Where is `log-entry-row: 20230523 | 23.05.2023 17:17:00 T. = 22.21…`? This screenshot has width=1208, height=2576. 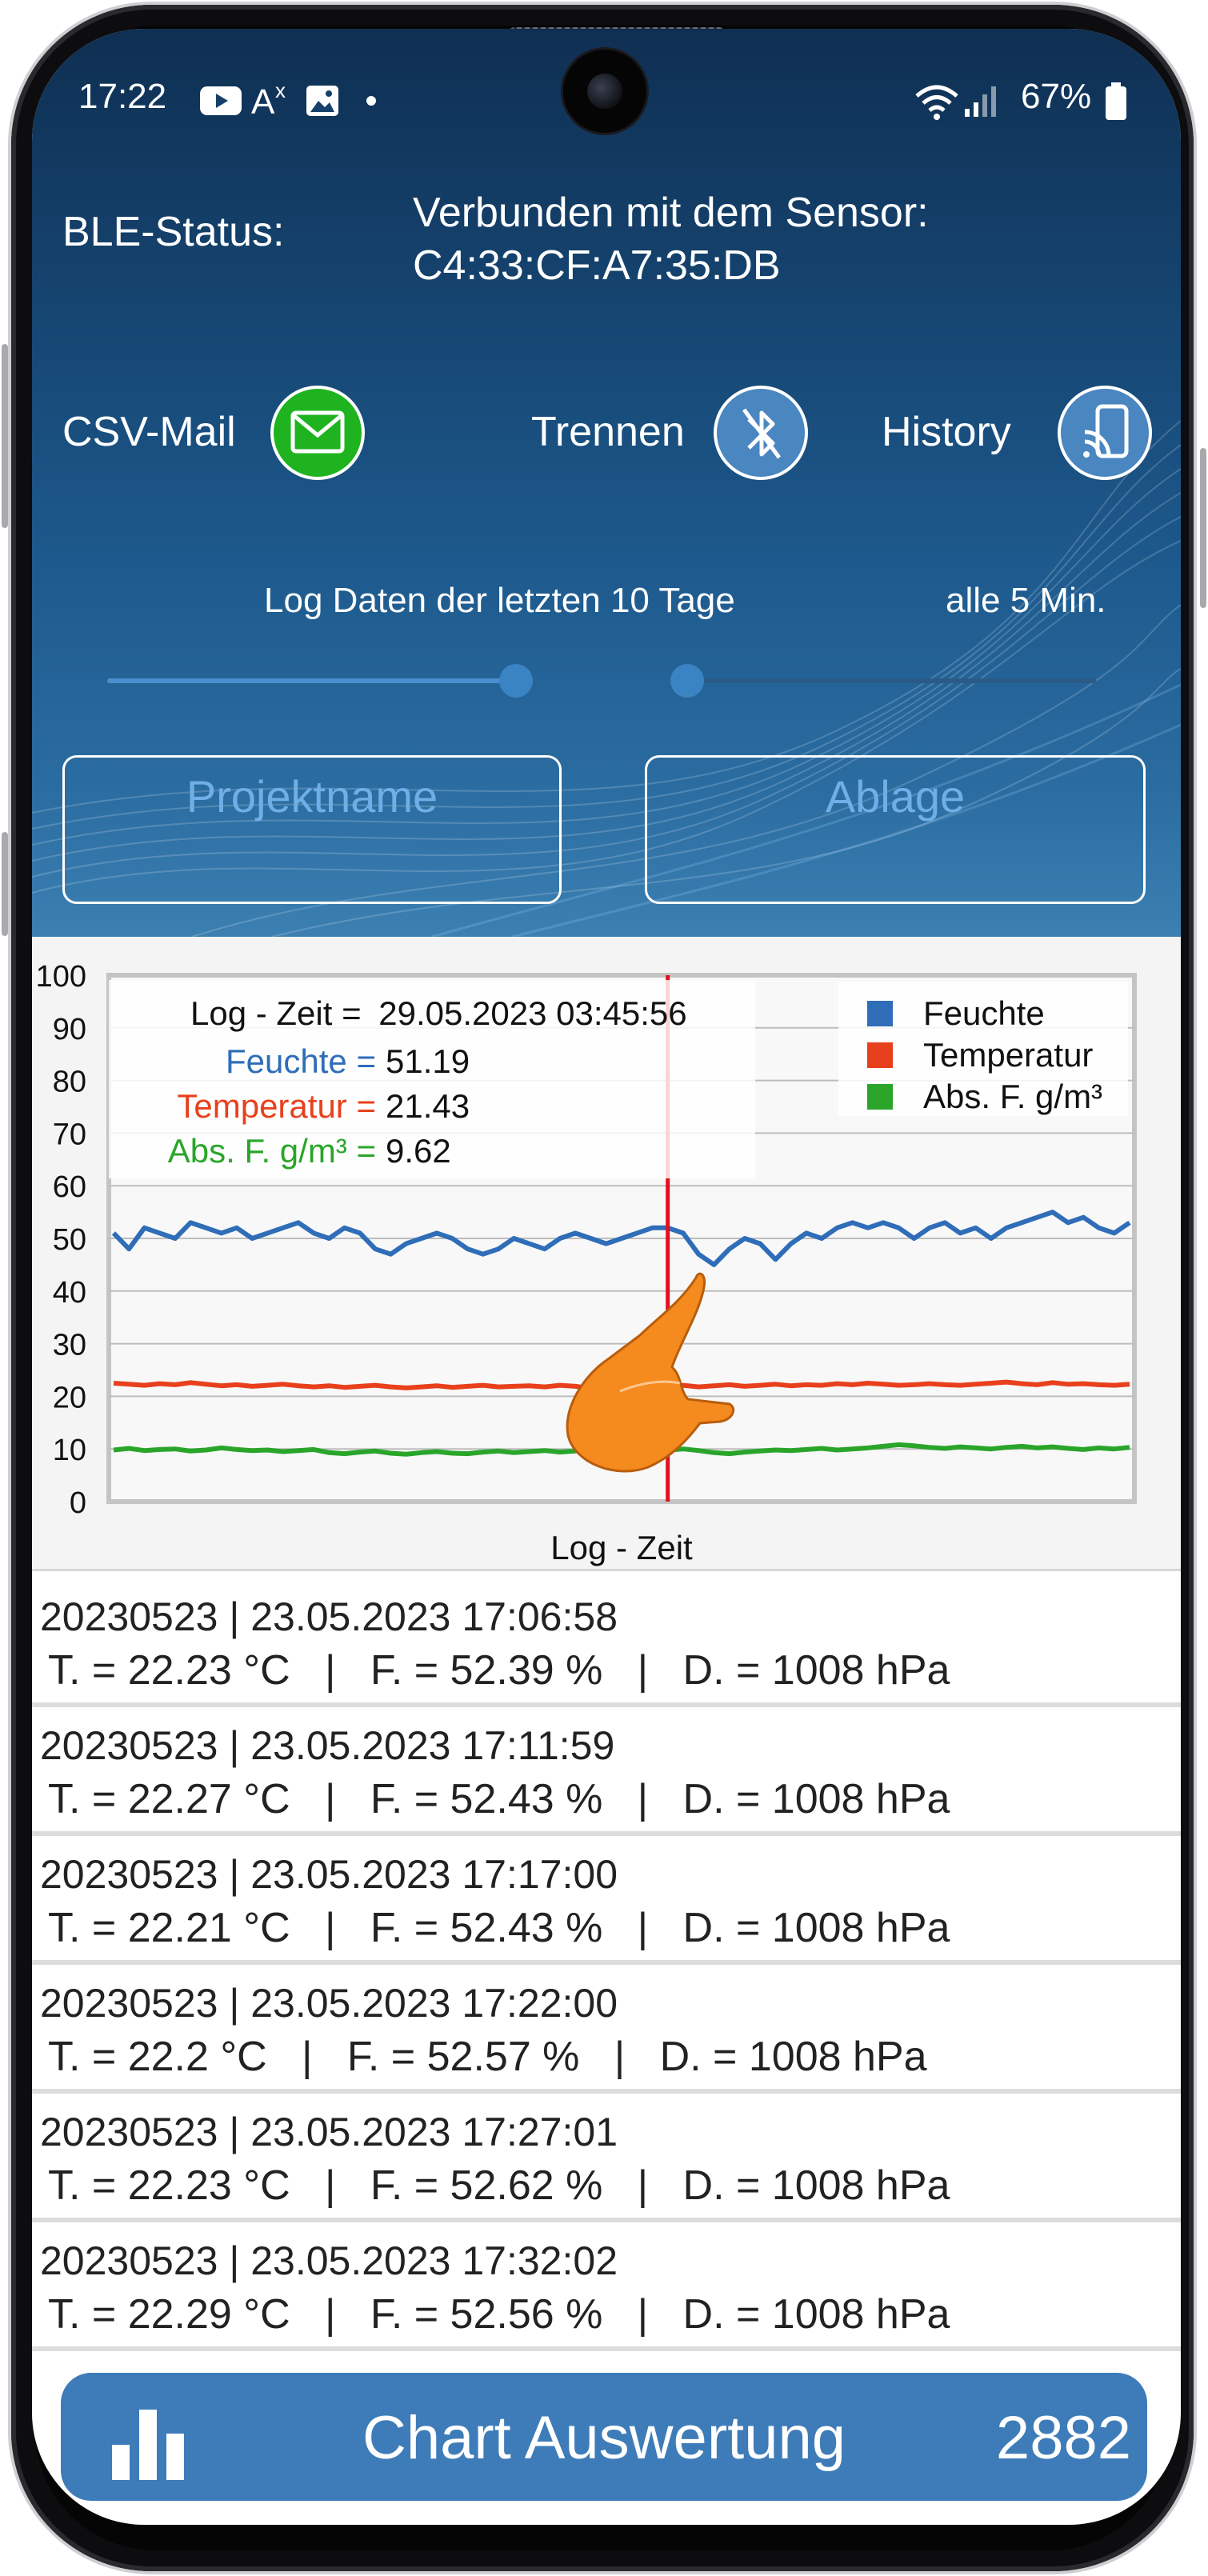
log-entry-row: 20230523 | 23.05.2023 17:17:00 T. = 22.21… is located at coordinates (606, 1902).